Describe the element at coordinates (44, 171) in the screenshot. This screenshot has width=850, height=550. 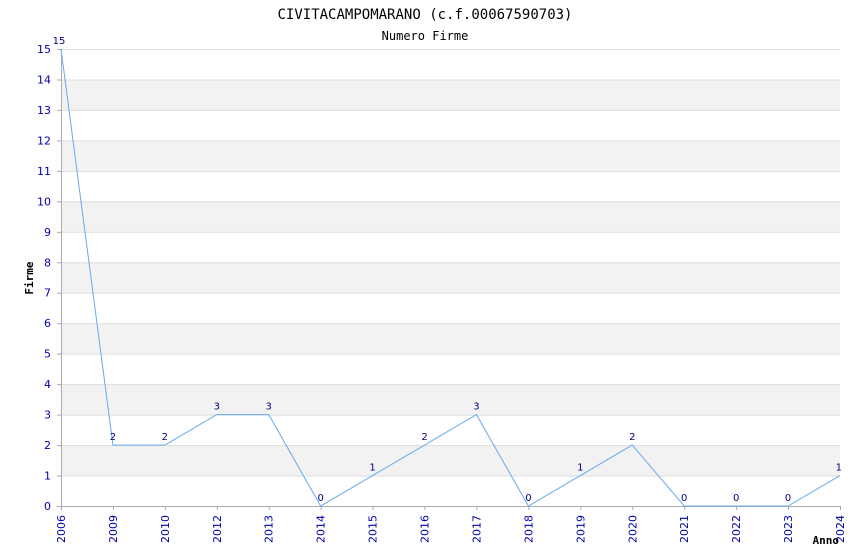
I see `y-tick-label: 11` at that location.